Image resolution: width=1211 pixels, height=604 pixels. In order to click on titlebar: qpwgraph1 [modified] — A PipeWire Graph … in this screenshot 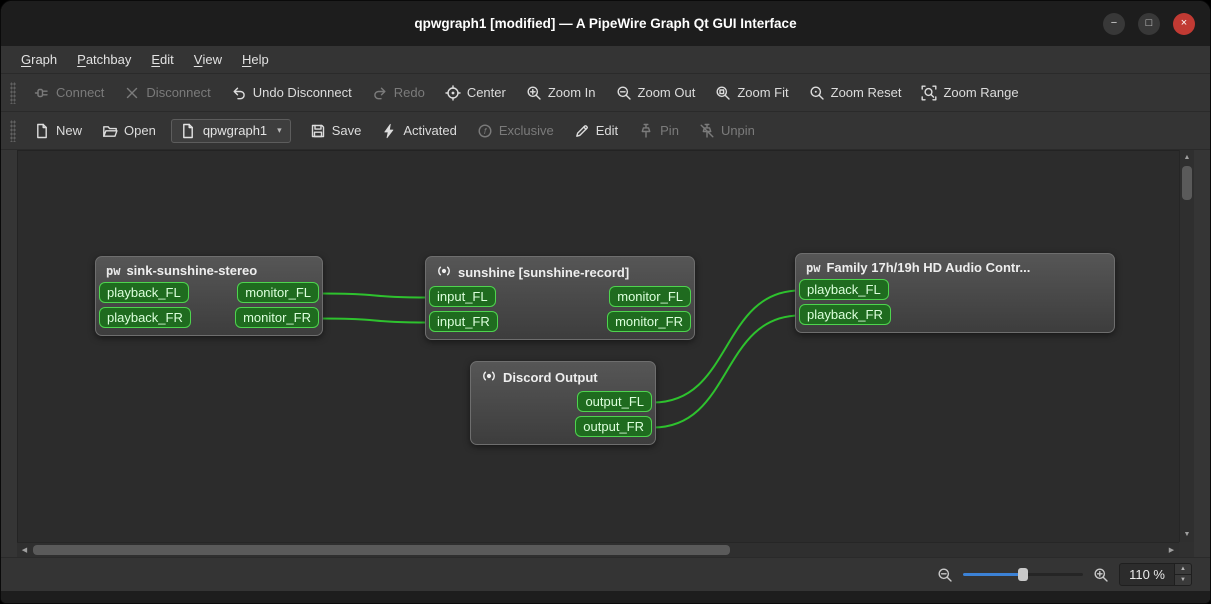, I will do `click(605, 23)`.